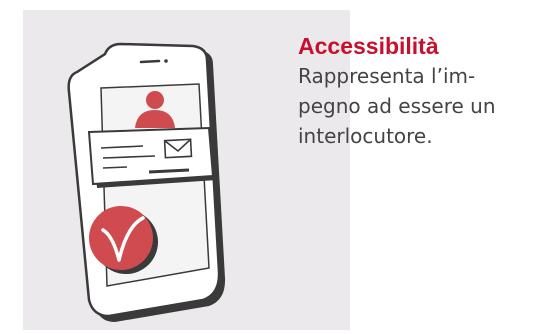  What do you see at coordinates (150, 61) in the screenshot?
I see `speaker-icon` at bounding box center [150, 61].